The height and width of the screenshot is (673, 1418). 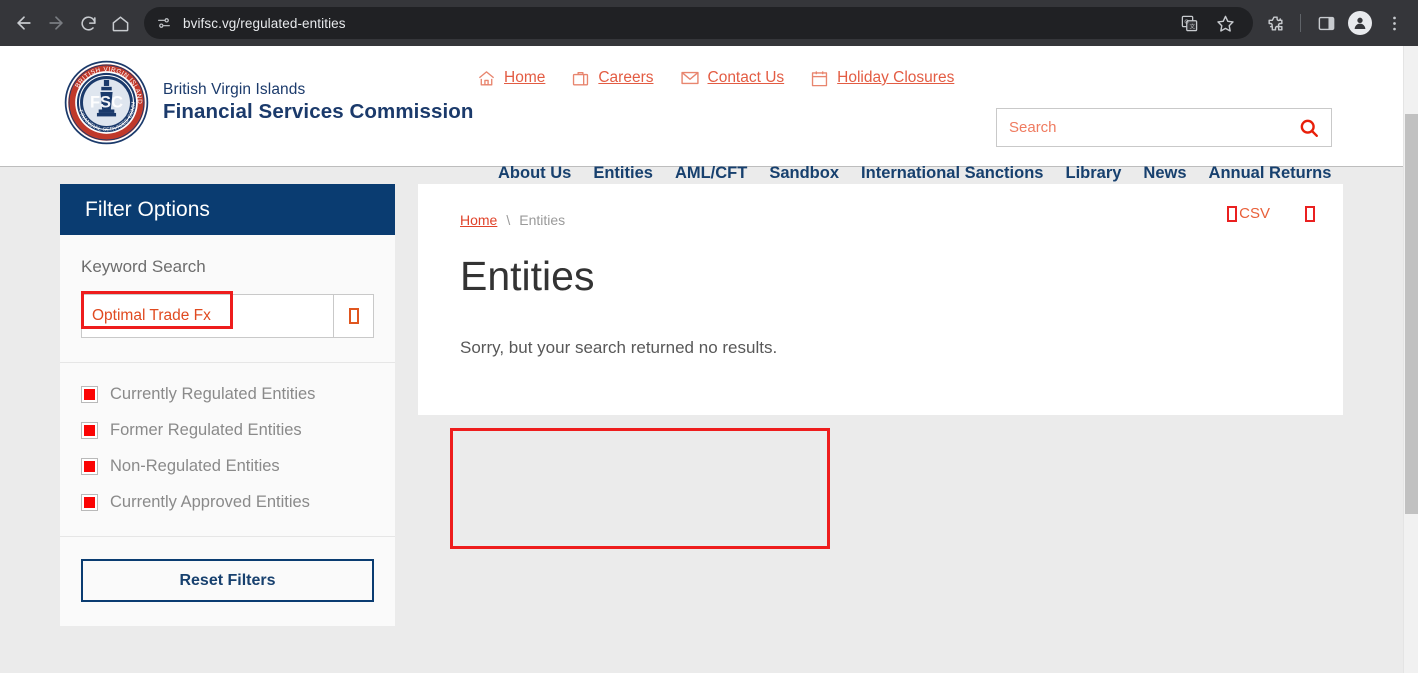 I want to click on reload-button, so click(x=88, y=23).